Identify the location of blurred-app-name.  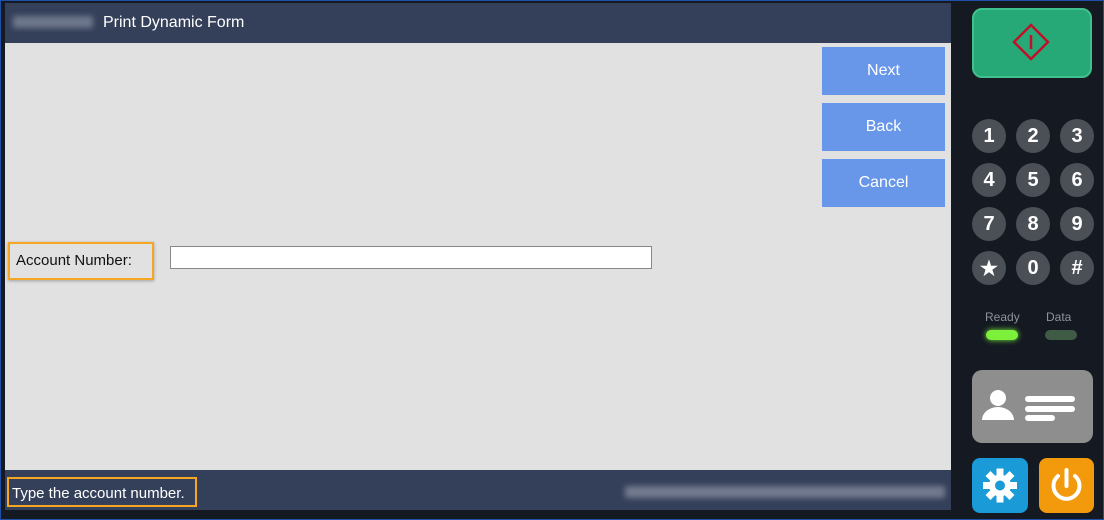
(53, 22).